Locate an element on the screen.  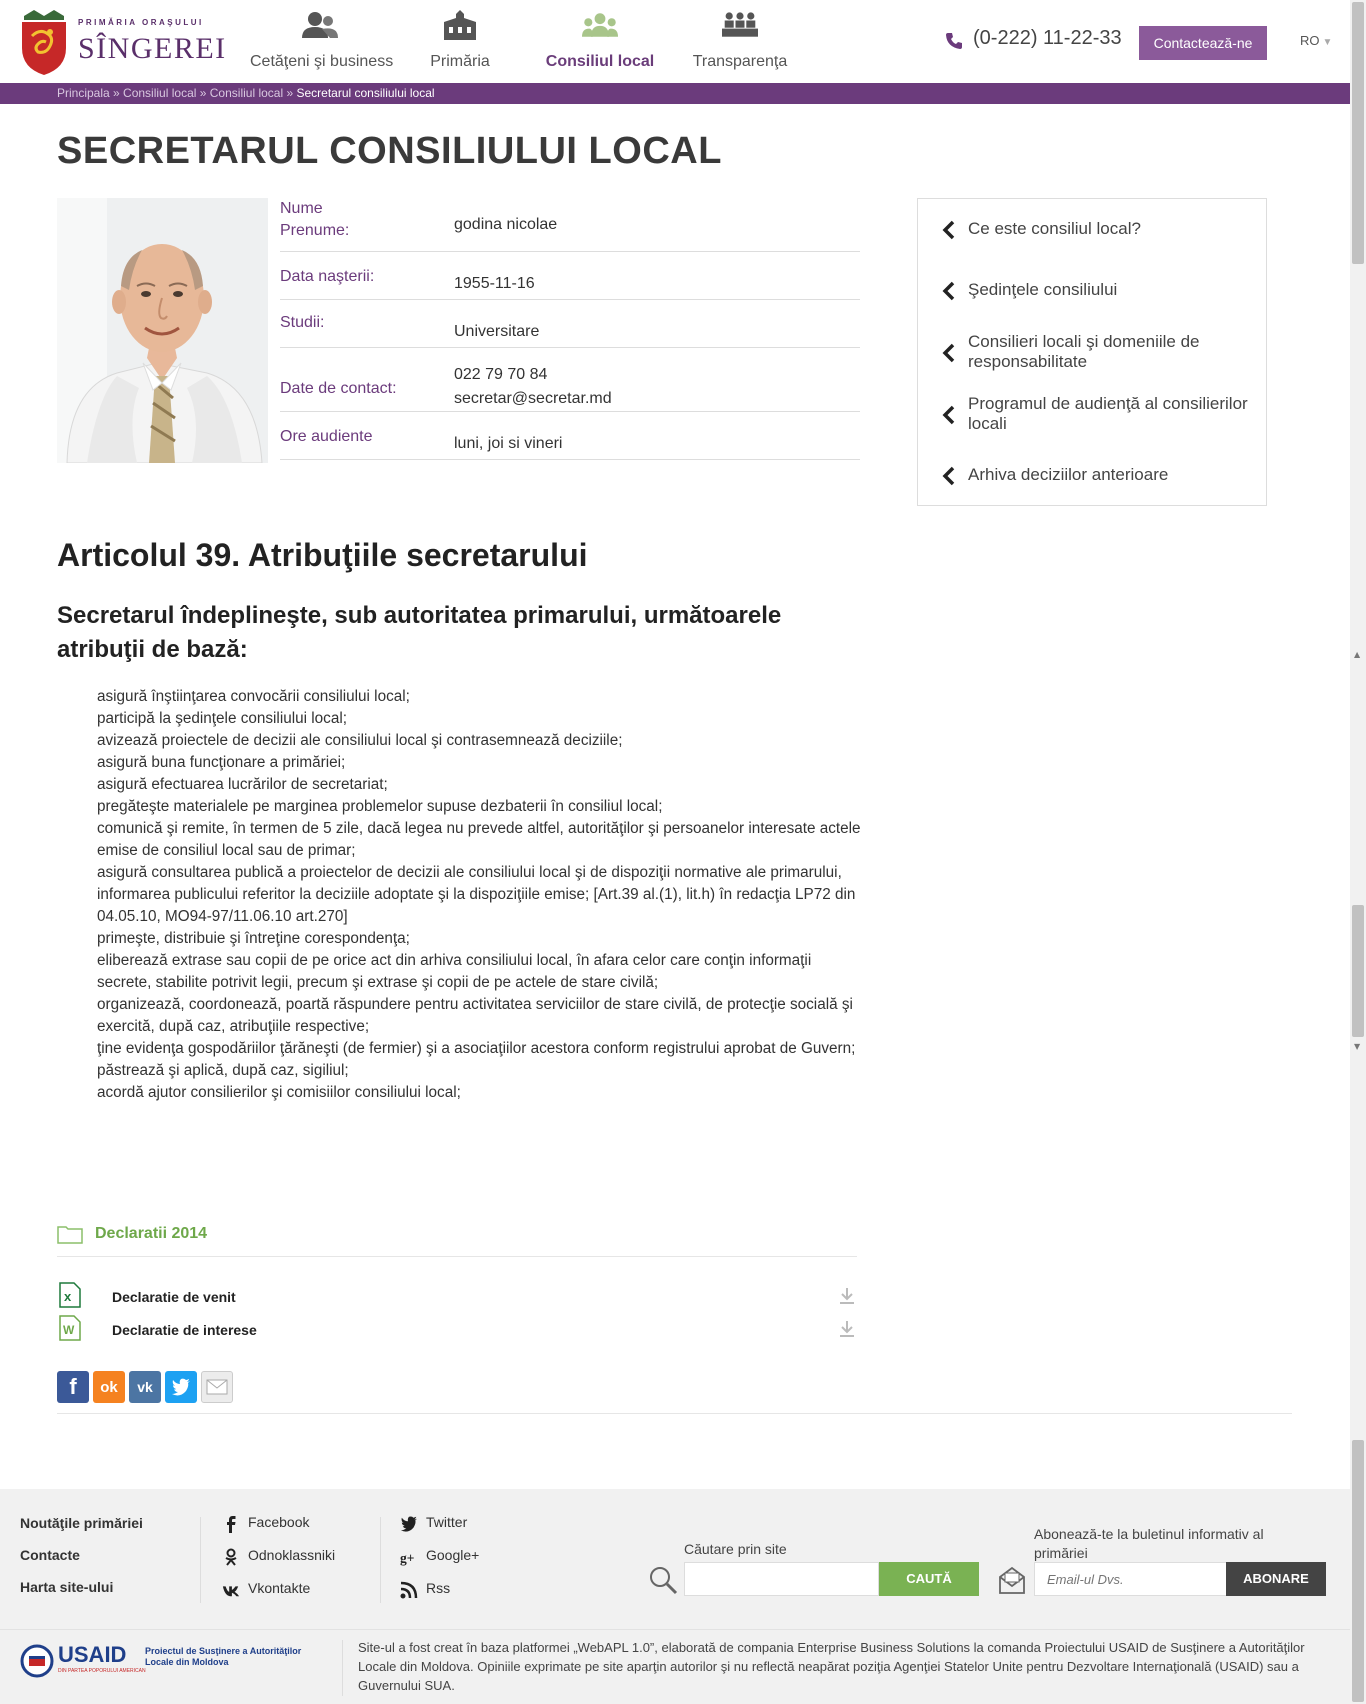
search-label: Căutare prin site is located at coordinates (735, 1549).